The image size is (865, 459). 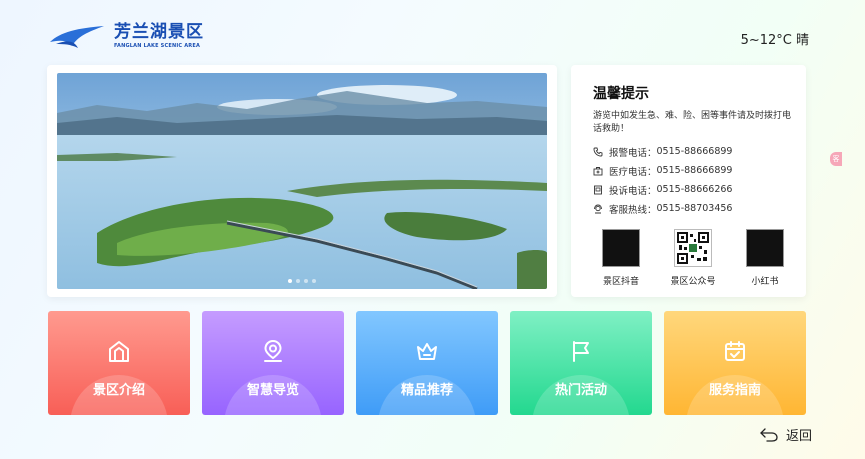 What do you see at coordinates (799, 436) in the screenshot?
I see `back-label: 返回` at bounding box center [799, 436].